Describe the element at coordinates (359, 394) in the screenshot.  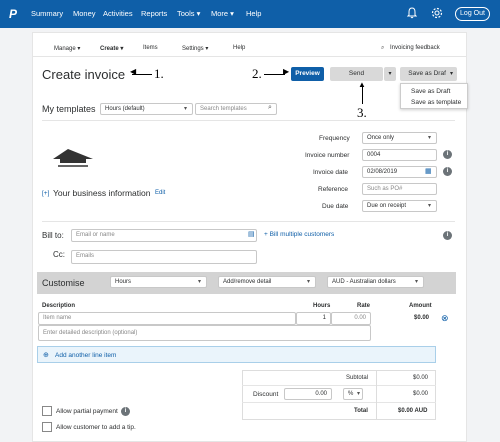
I see `discount-chevron-icon: ▾` at that location.